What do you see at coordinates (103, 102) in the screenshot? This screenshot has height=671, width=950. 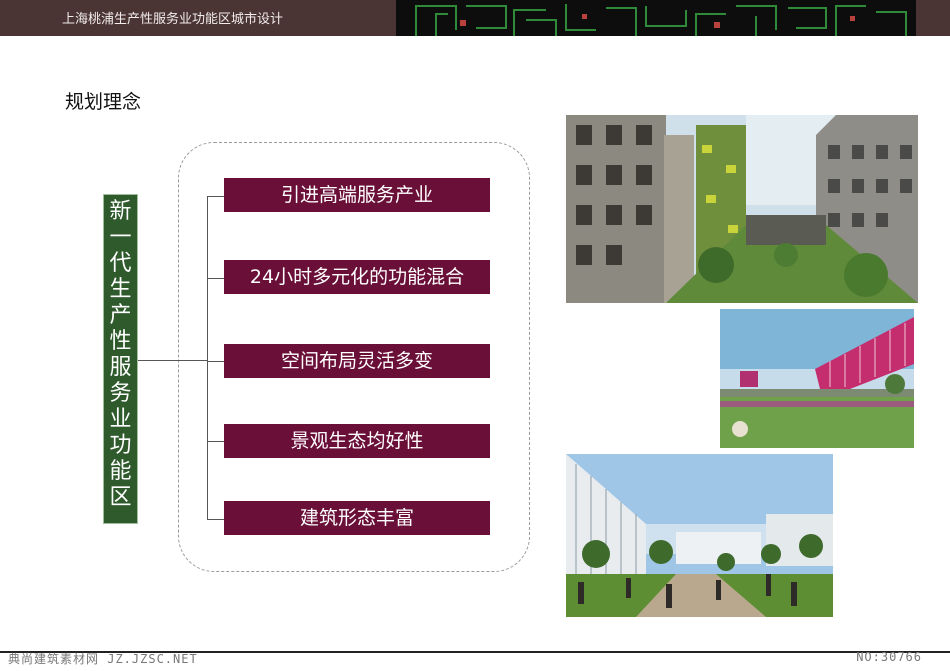 I see `section-heading: 规划理念` at bounding box center [103, 102].